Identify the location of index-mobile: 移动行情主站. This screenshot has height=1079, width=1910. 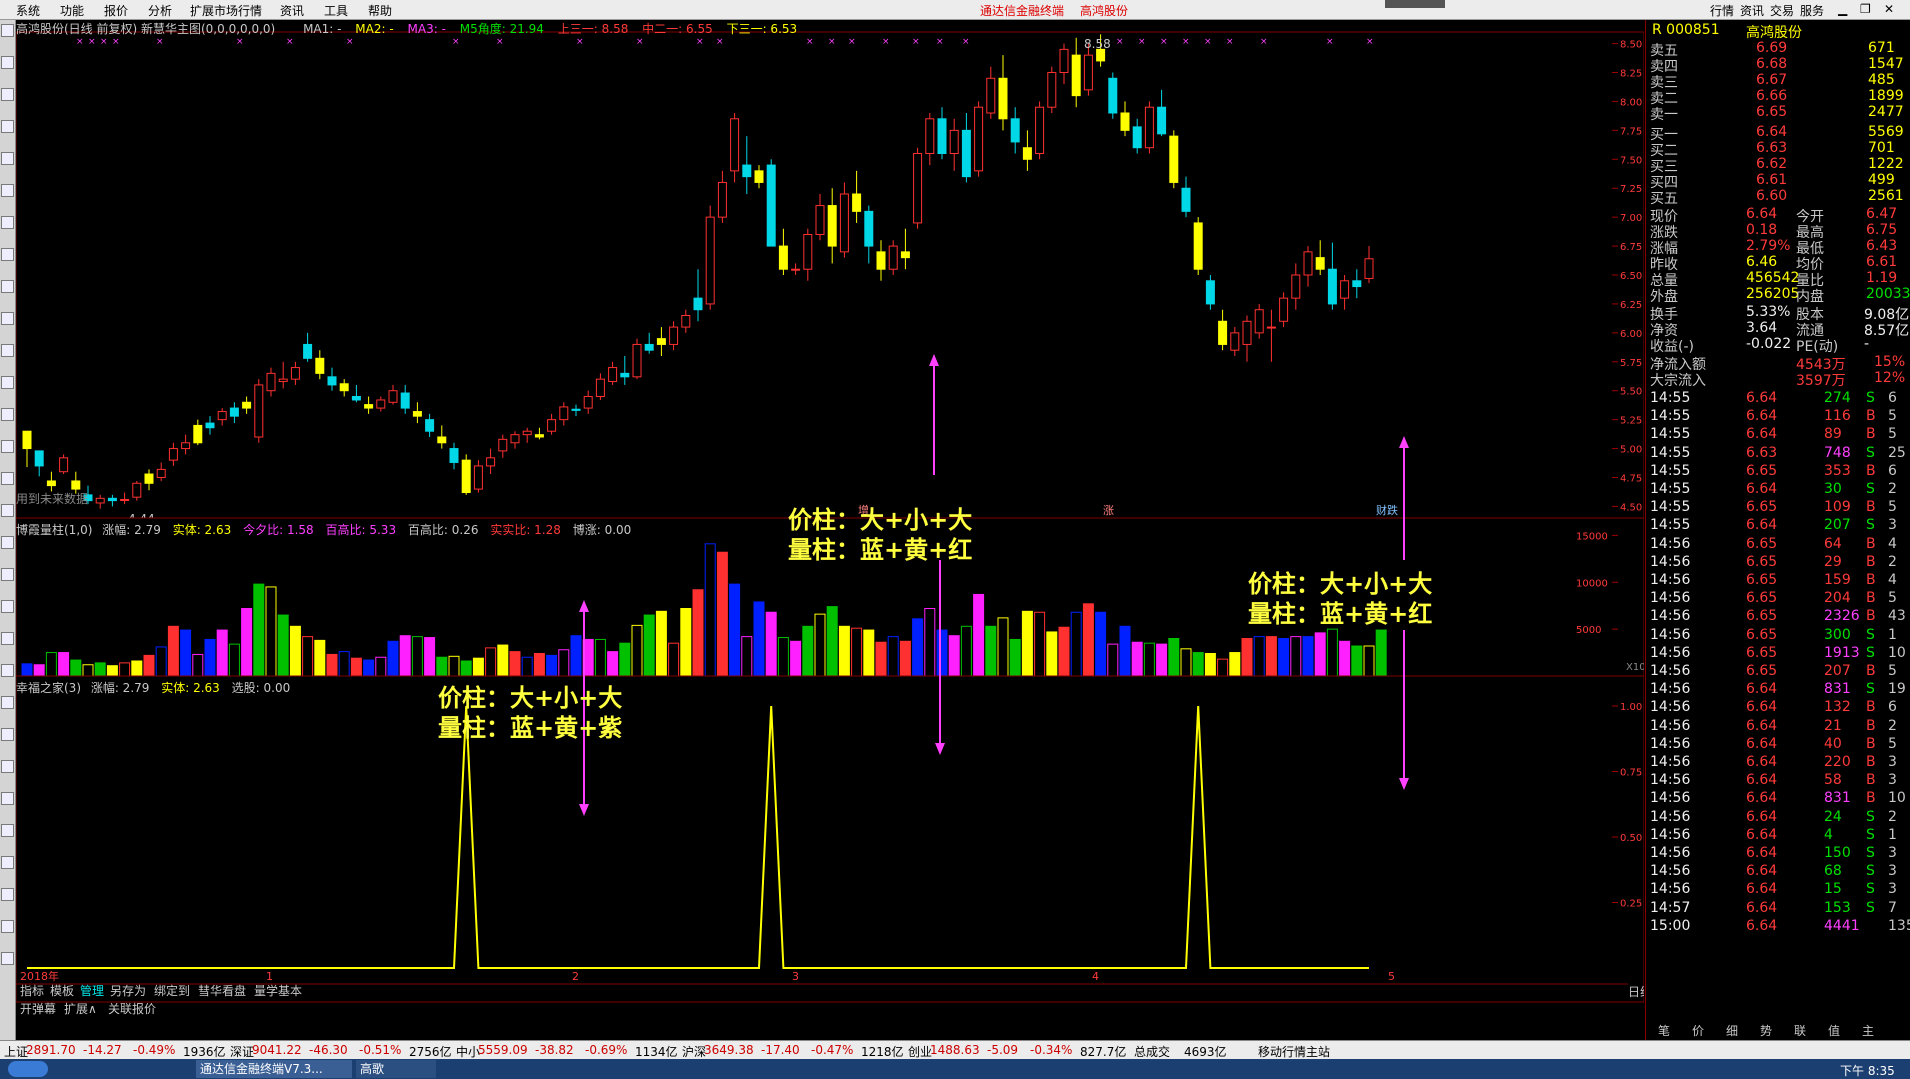
(1294, 1051).